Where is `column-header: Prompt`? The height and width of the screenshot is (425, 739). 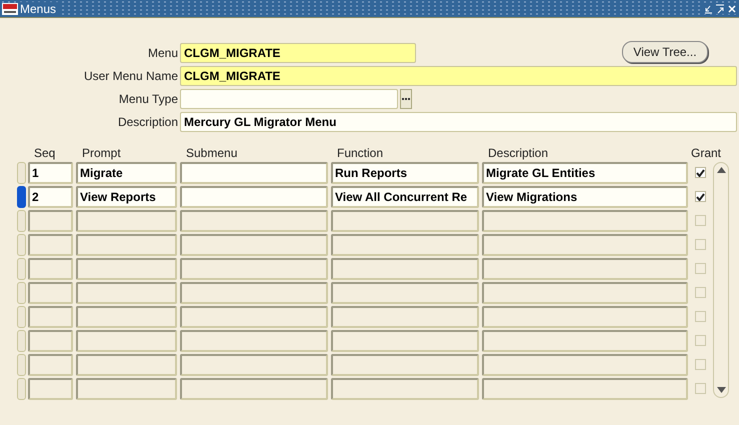 column-header: Prompt is located at coordinates (101, 154).